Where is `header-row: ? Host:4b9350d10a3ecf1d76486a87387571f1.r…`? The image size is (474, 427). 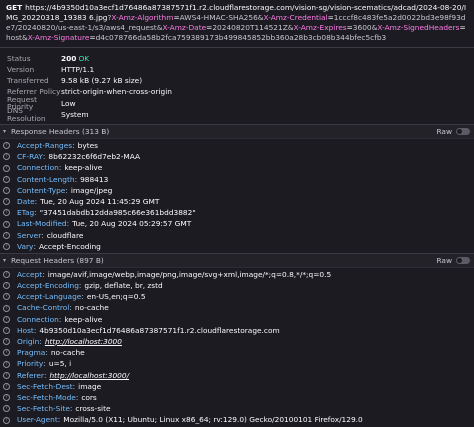 header-row: ? Host:4b9350d10a3ecf1d76486a87387571f1.r… is located at coordinates (237, 330).